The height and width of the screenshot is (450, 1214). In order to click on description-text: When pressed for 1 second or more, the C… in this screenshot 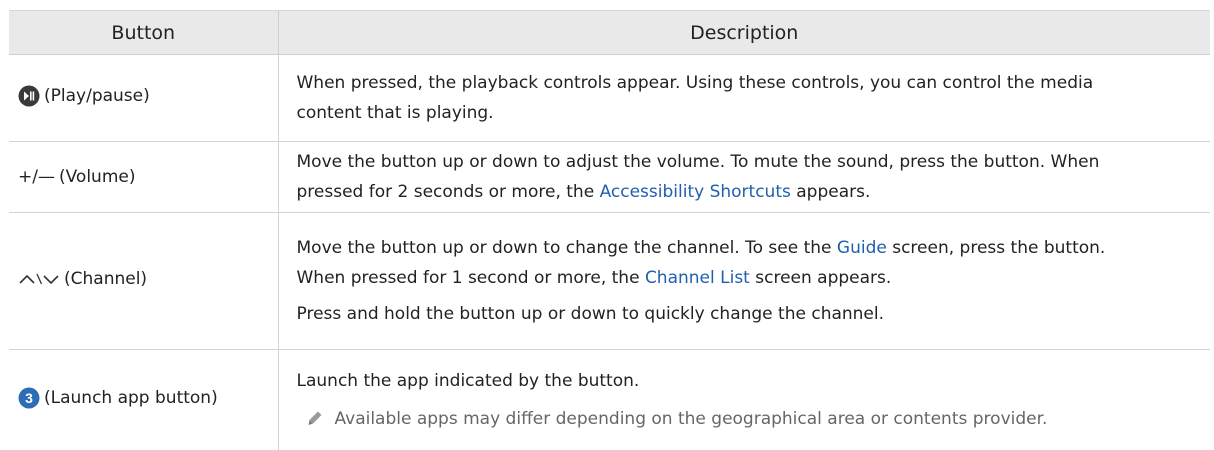, I will do `click(744, 278)`.